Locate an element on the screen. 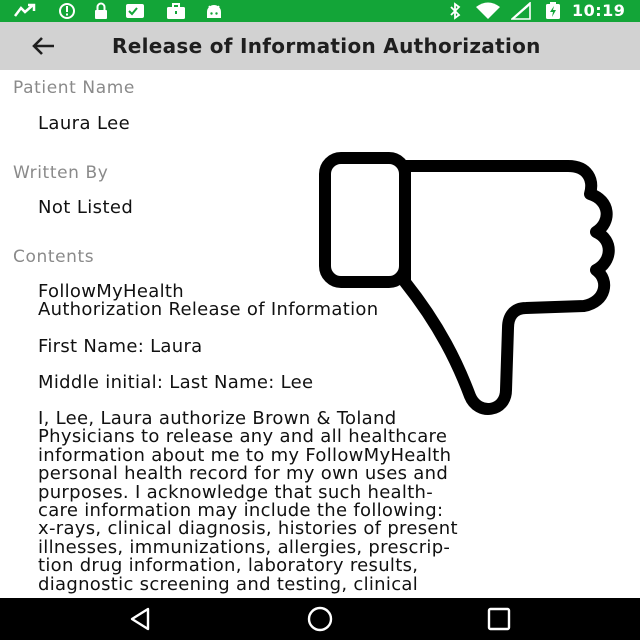 This screenshot has width=640, height=640. missed-call-icon is located at coordinates (25, 11).